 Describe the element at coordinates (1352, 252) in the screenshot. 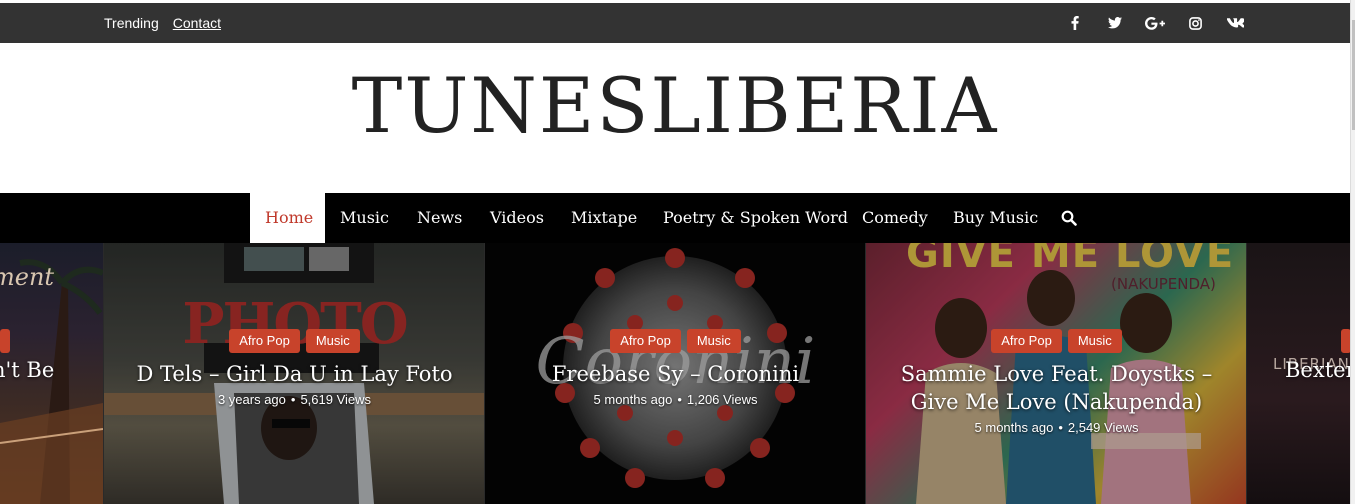

I see `scrollbar` at that location.